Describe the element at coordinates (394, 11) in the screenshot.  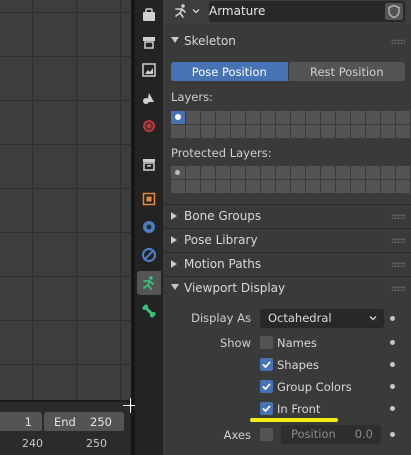
I see `pin-shield-icon` at that location.